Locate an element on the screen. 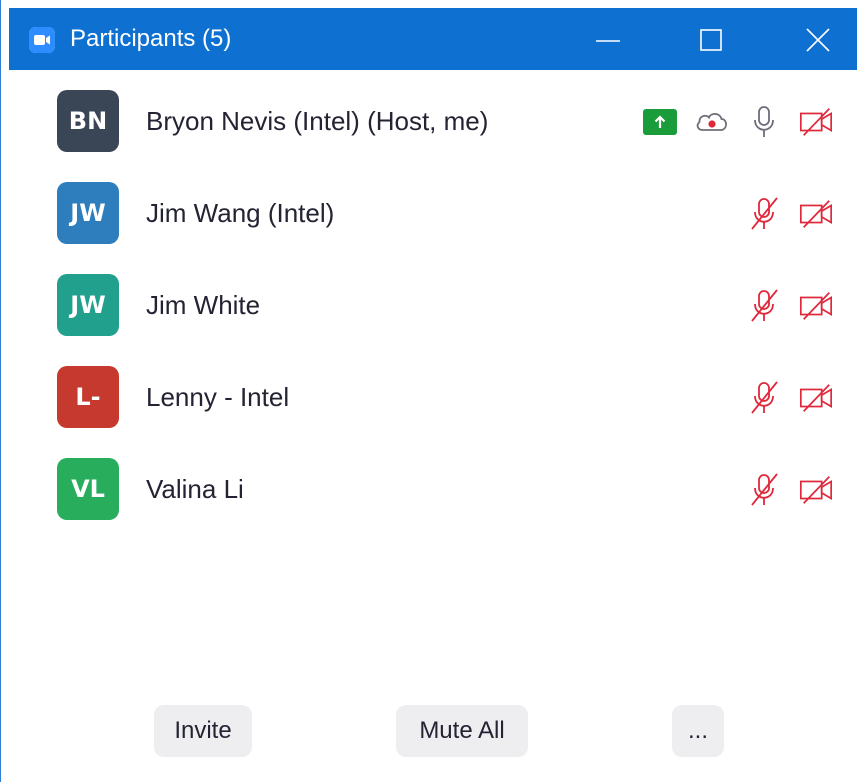  participant-name: Lenny - Intel is located at coordinates (218, 397).